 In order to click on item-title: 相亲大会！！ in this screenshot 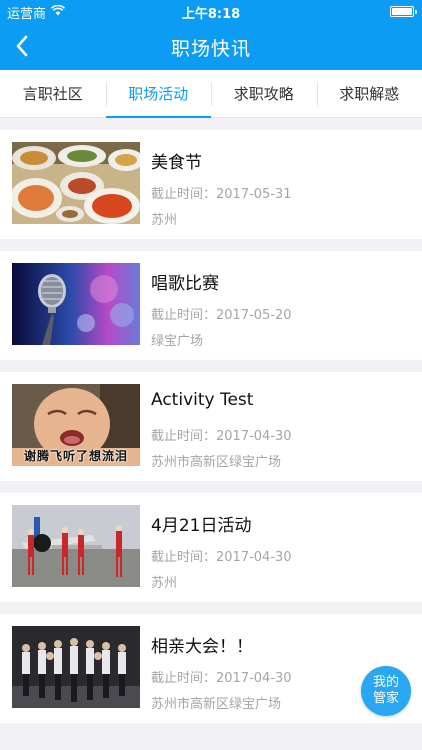, I will do `click(202, 647)`.